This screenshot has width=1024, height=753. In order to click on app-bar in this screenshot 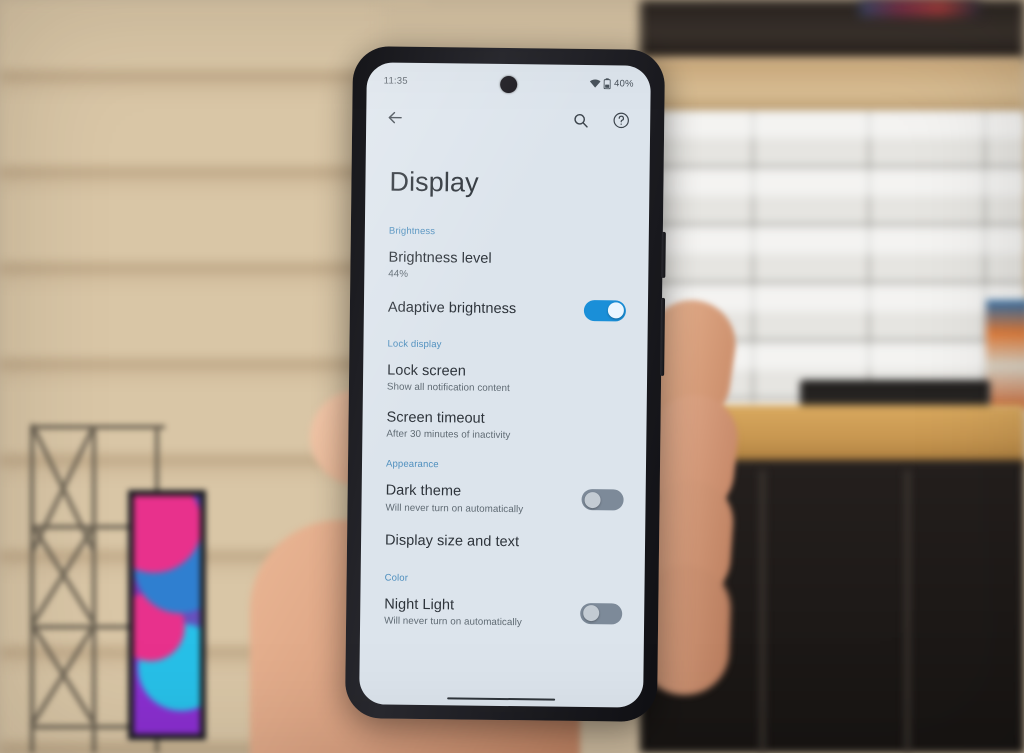, I will do `click(508, 118)`.